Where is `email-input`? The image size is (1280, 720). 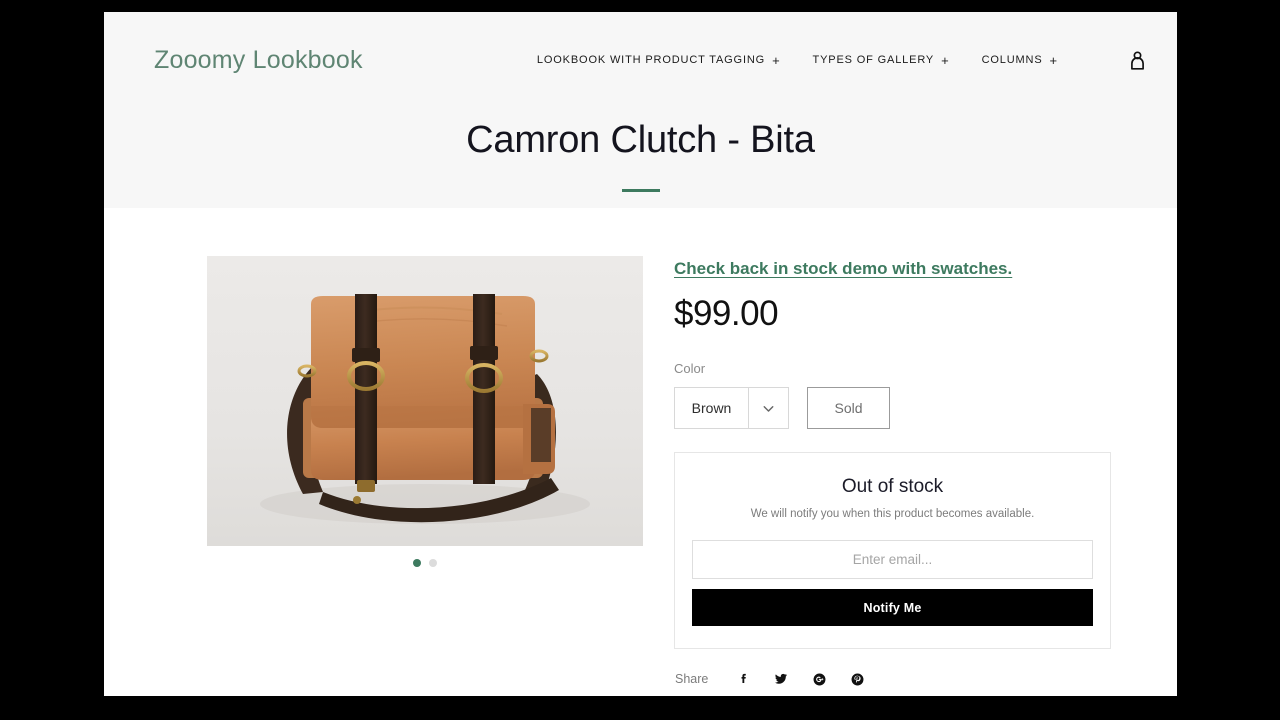
email-input is located at coordinates (892, 560).